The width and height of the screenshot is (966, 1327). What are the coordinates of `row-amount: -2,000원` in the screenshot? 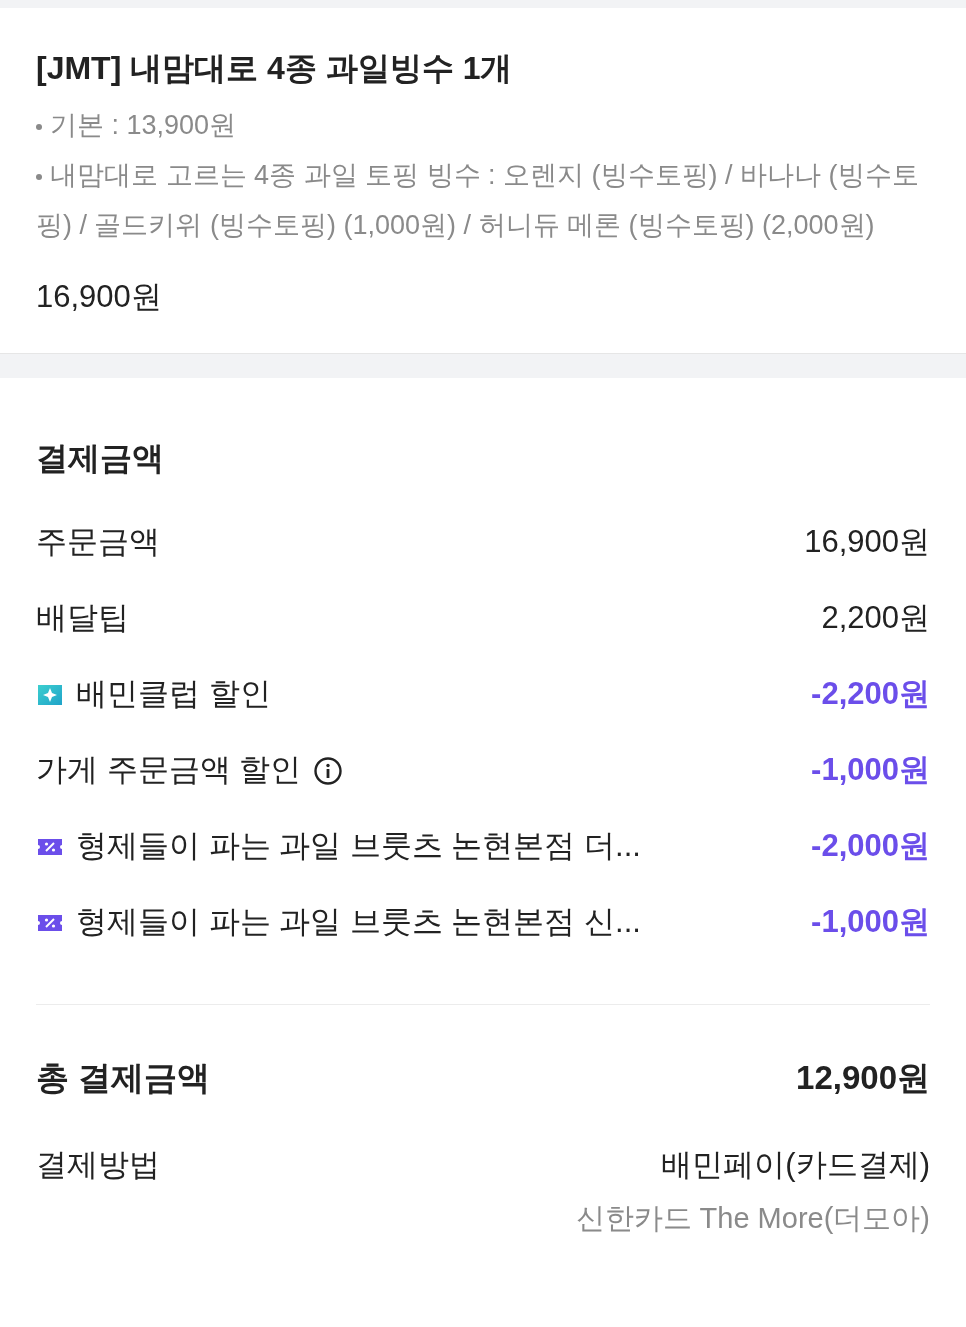 It's located at (870, 846).